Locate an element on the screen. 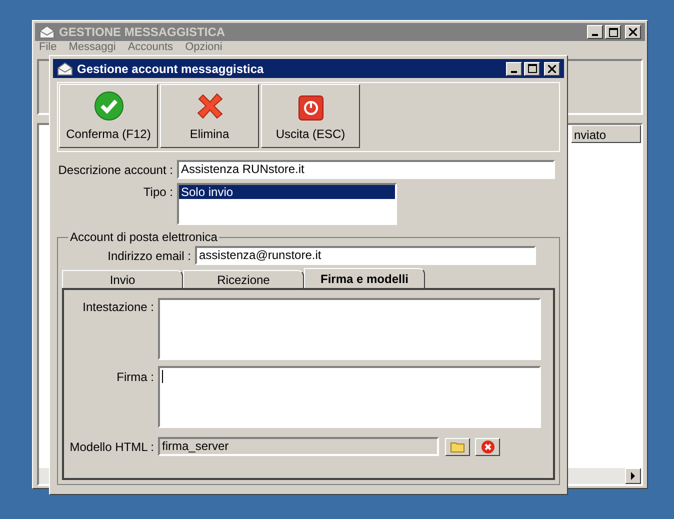 This screenshot has height=519, width=674. menu-item: File is located at coordinates (48, 47).